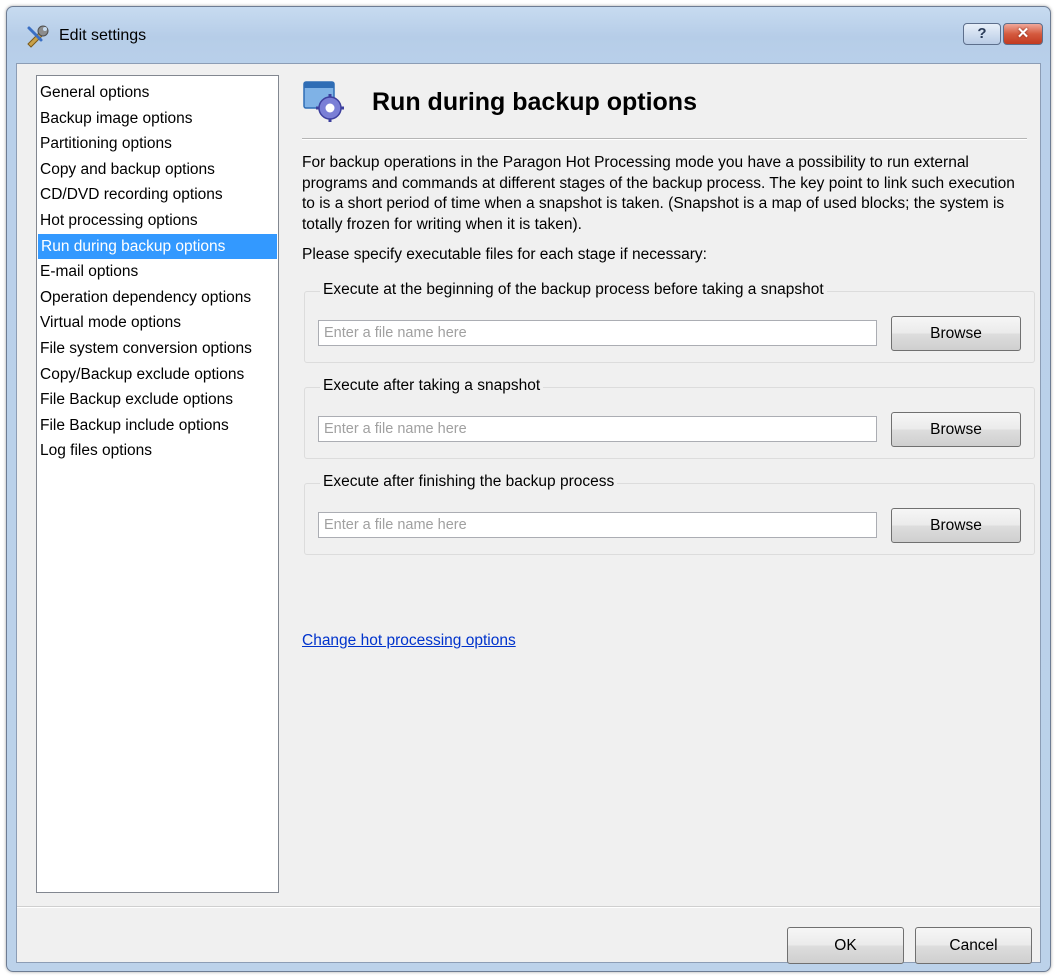 The width and height of the screenshot is (1057, 978). I want to click on before-snapshot-file-input, so click(597, 333).